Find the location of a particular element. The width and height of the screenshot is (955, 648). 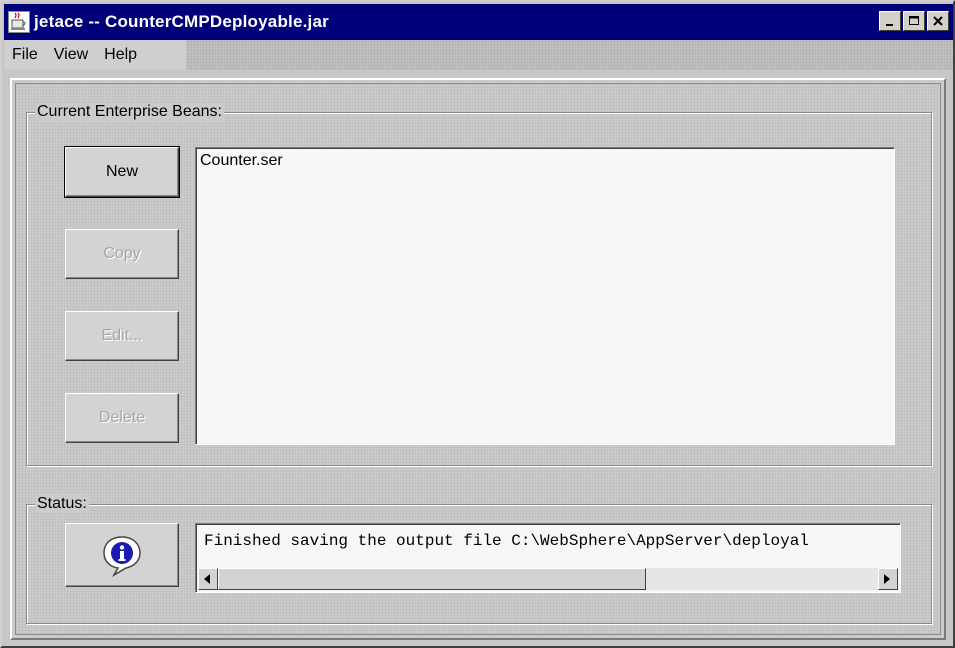

copy-button-label: Copy is located at coordinates (122, 253).